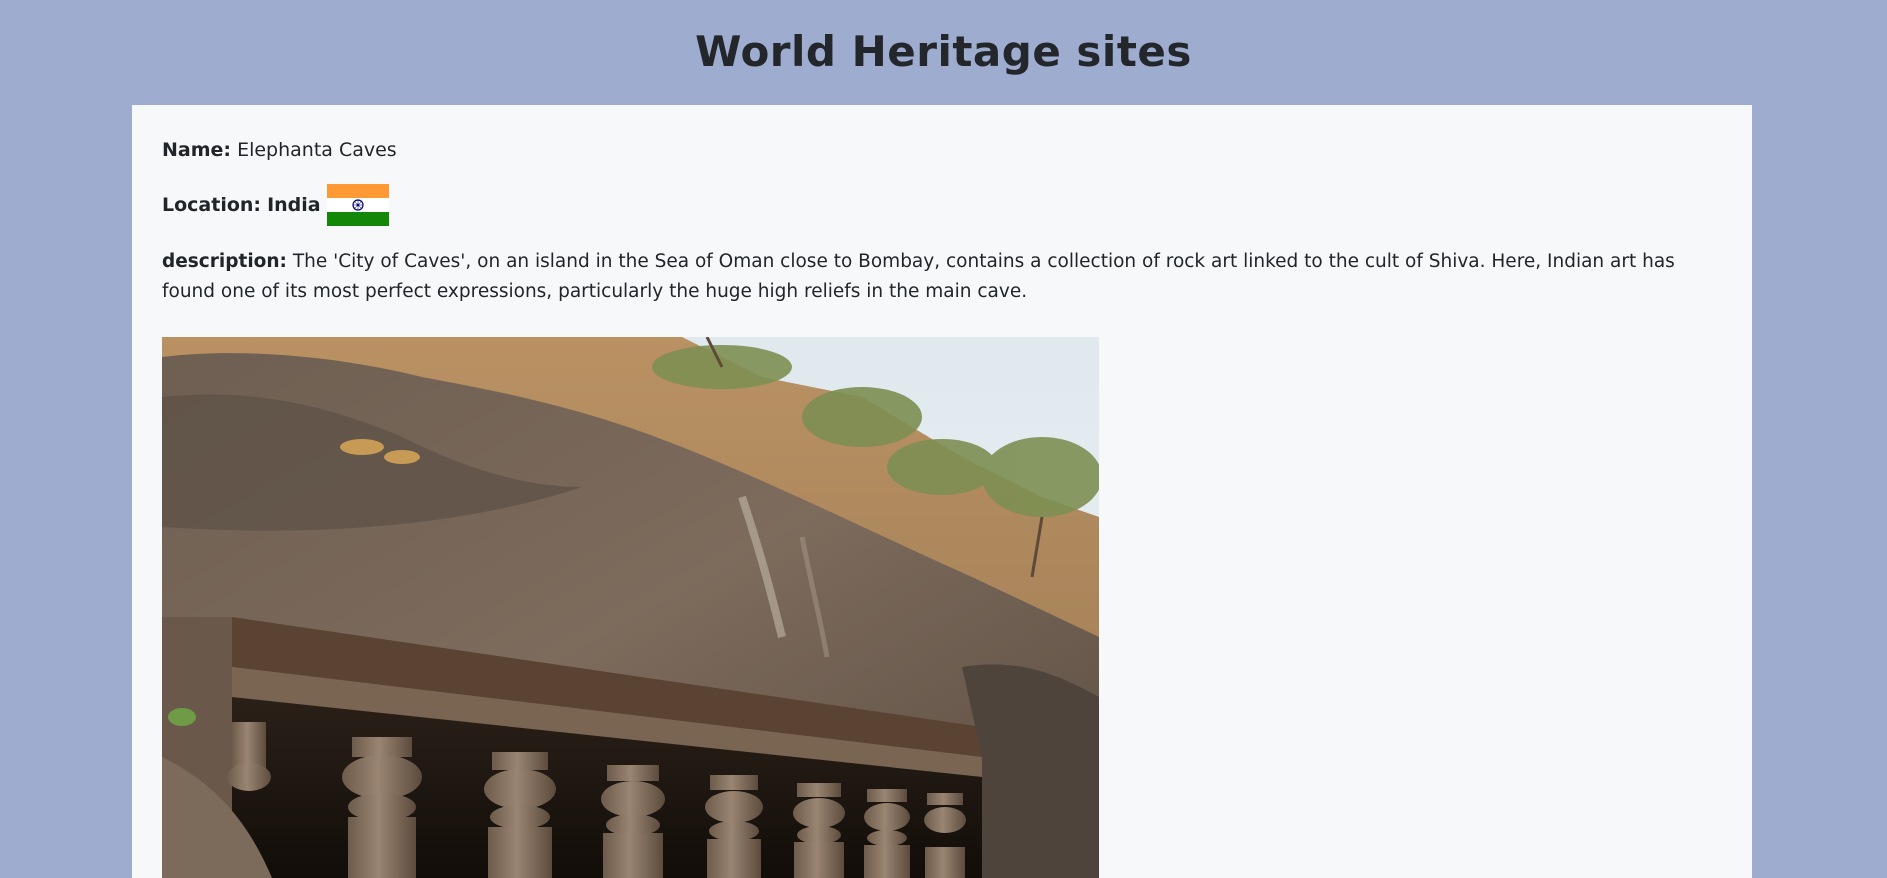 The height and width of the screenshot is (878, 1887). What do you see at coordinates (212, 205) in the screenshot?
I see `site-location-label: Location:` at bounding box center [212, 205].